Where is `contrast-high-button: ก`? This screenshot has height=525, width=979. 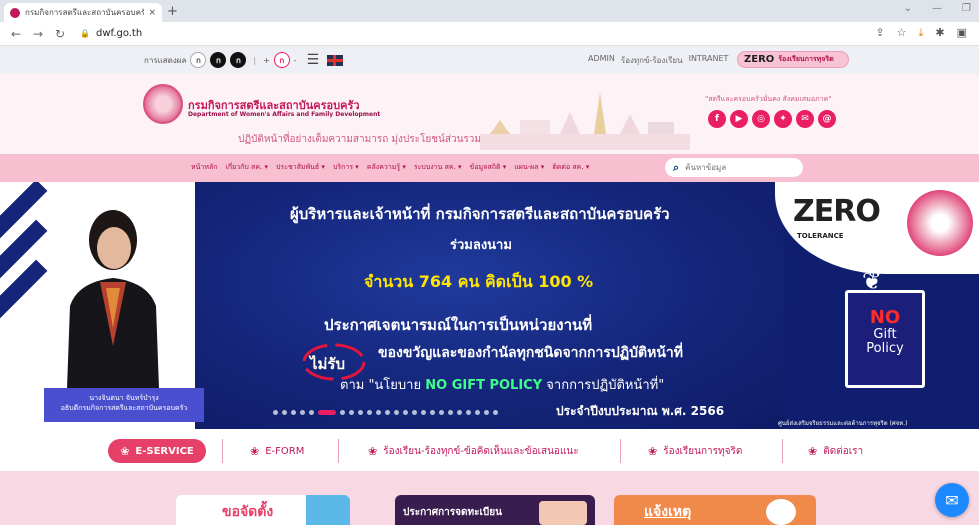 contrast-high-button: ก is located at coordinates (238, 60).